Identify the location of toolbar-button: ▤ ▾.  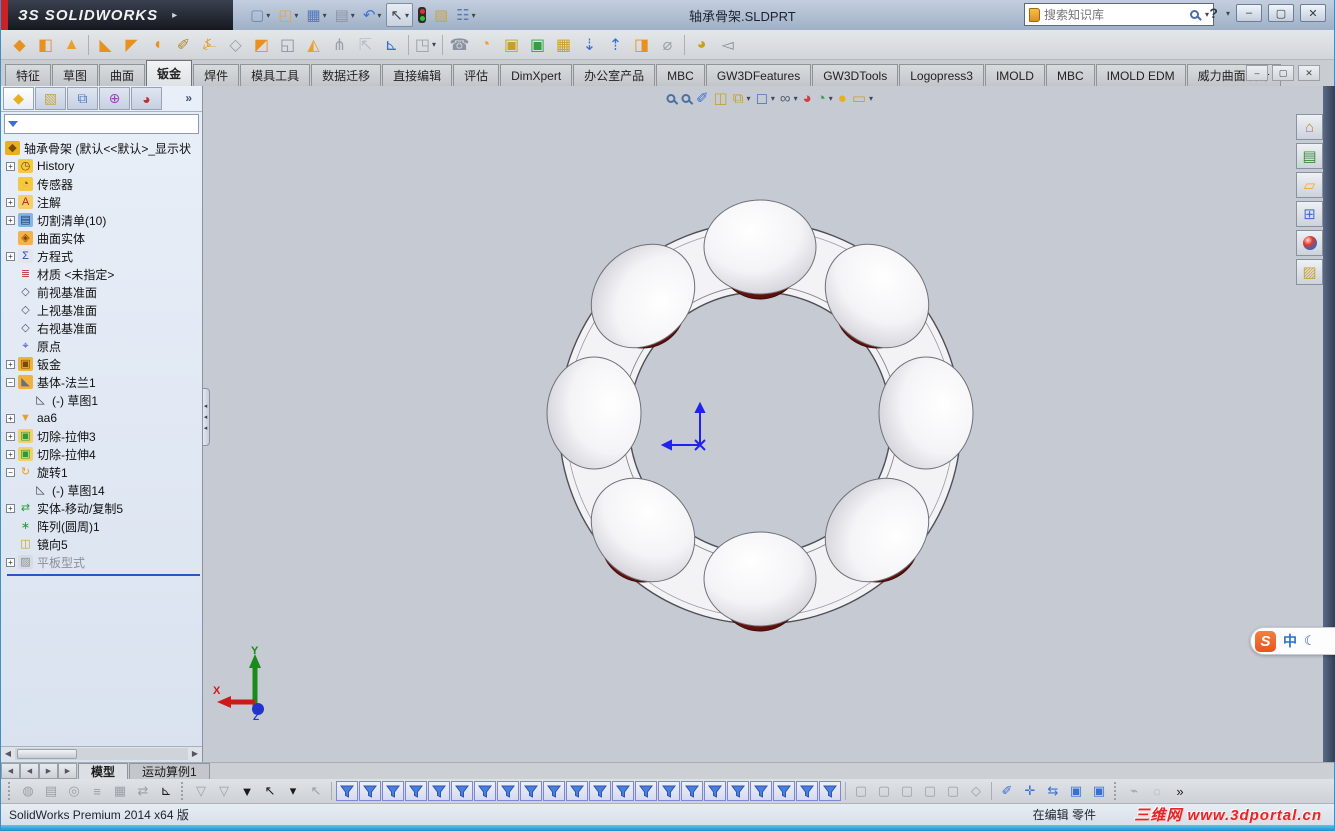
(345, 15).